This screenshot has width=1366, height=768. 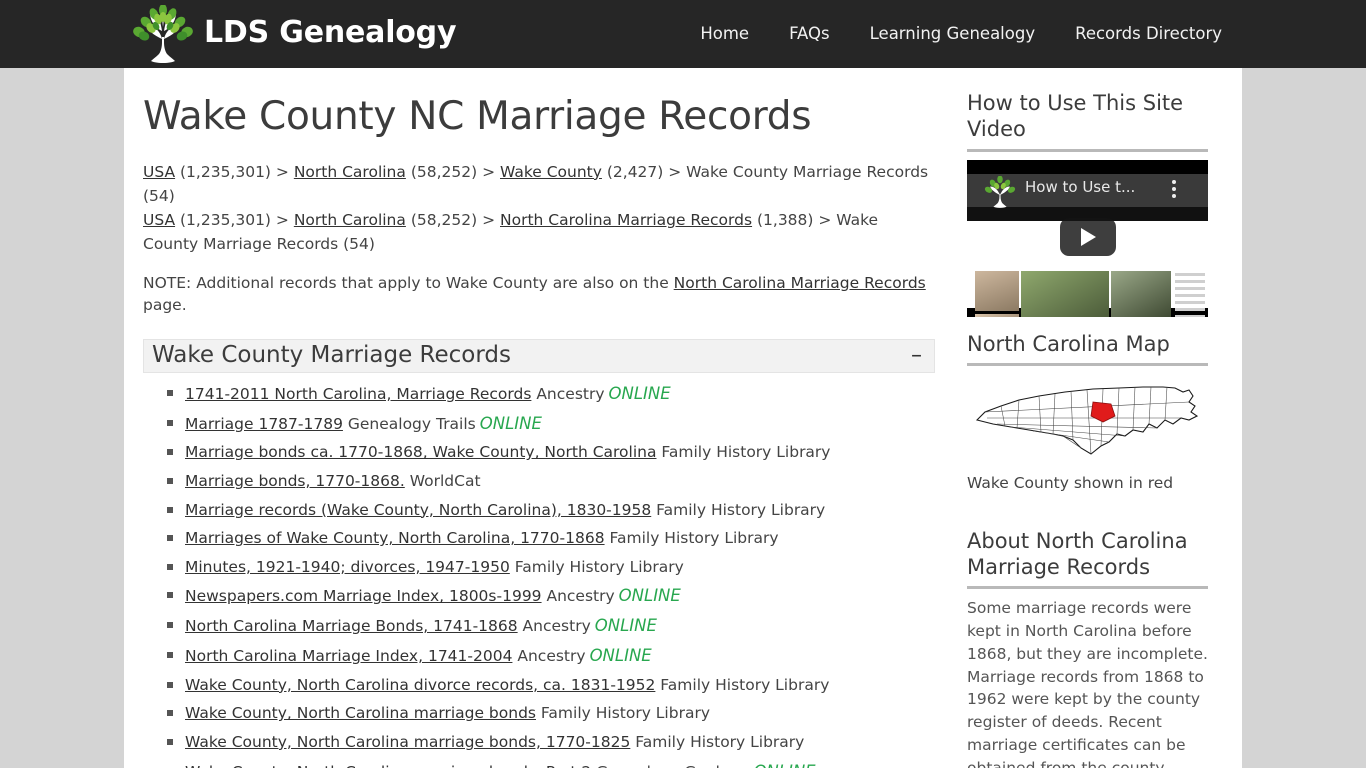 What do you see at coordinates (331, 355) in the screenshot?
I see `records-section-title: Wake County Marriage Records` at bounding box center [331, 355].